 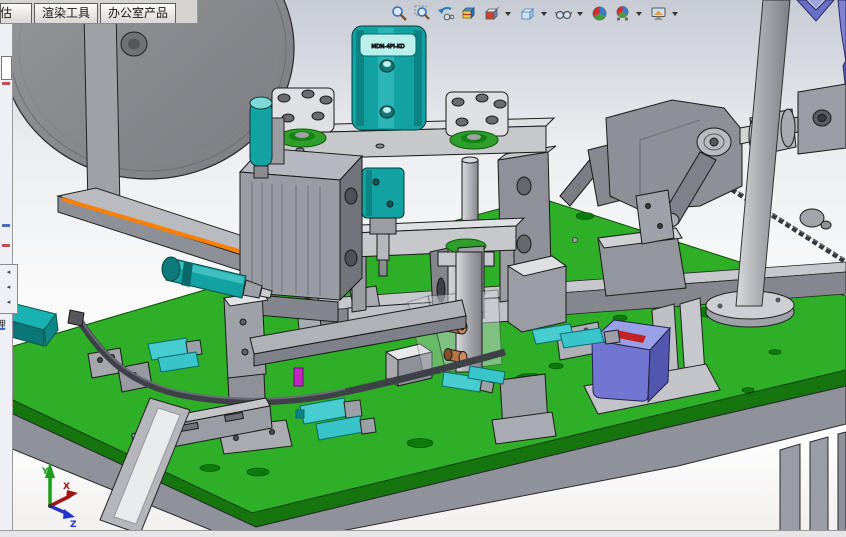 I want to click on feature-manager-collapsed-panel: ◂ ◂ ◂ 理, so click(x=9, y=277).